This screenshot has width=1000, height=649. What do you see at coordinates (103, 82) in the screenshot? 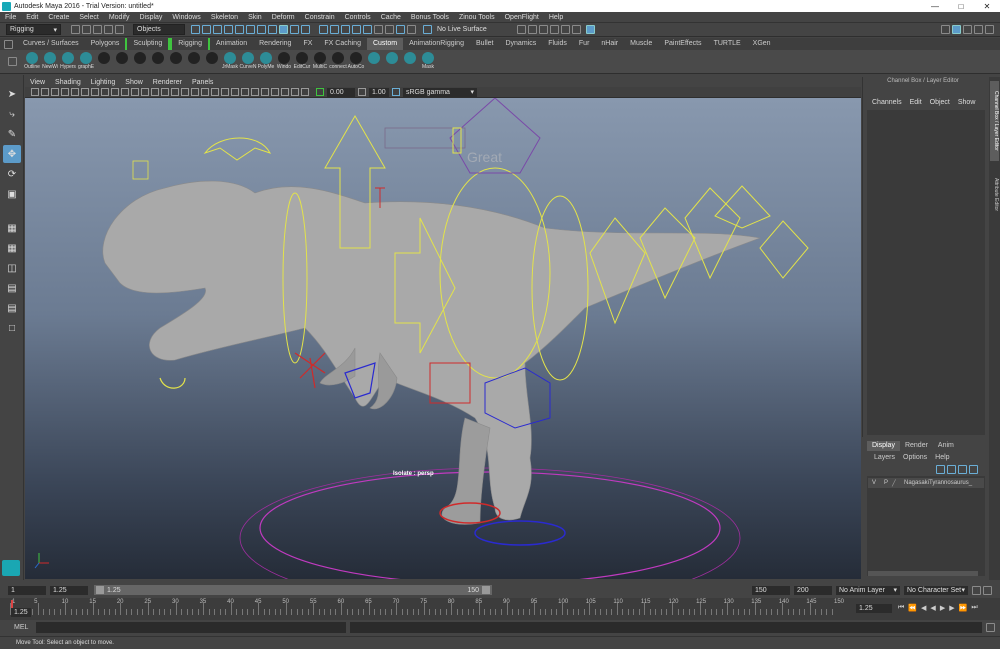
I see `panel-menu-lighting: Lighting` at bounding box center [103, 82].